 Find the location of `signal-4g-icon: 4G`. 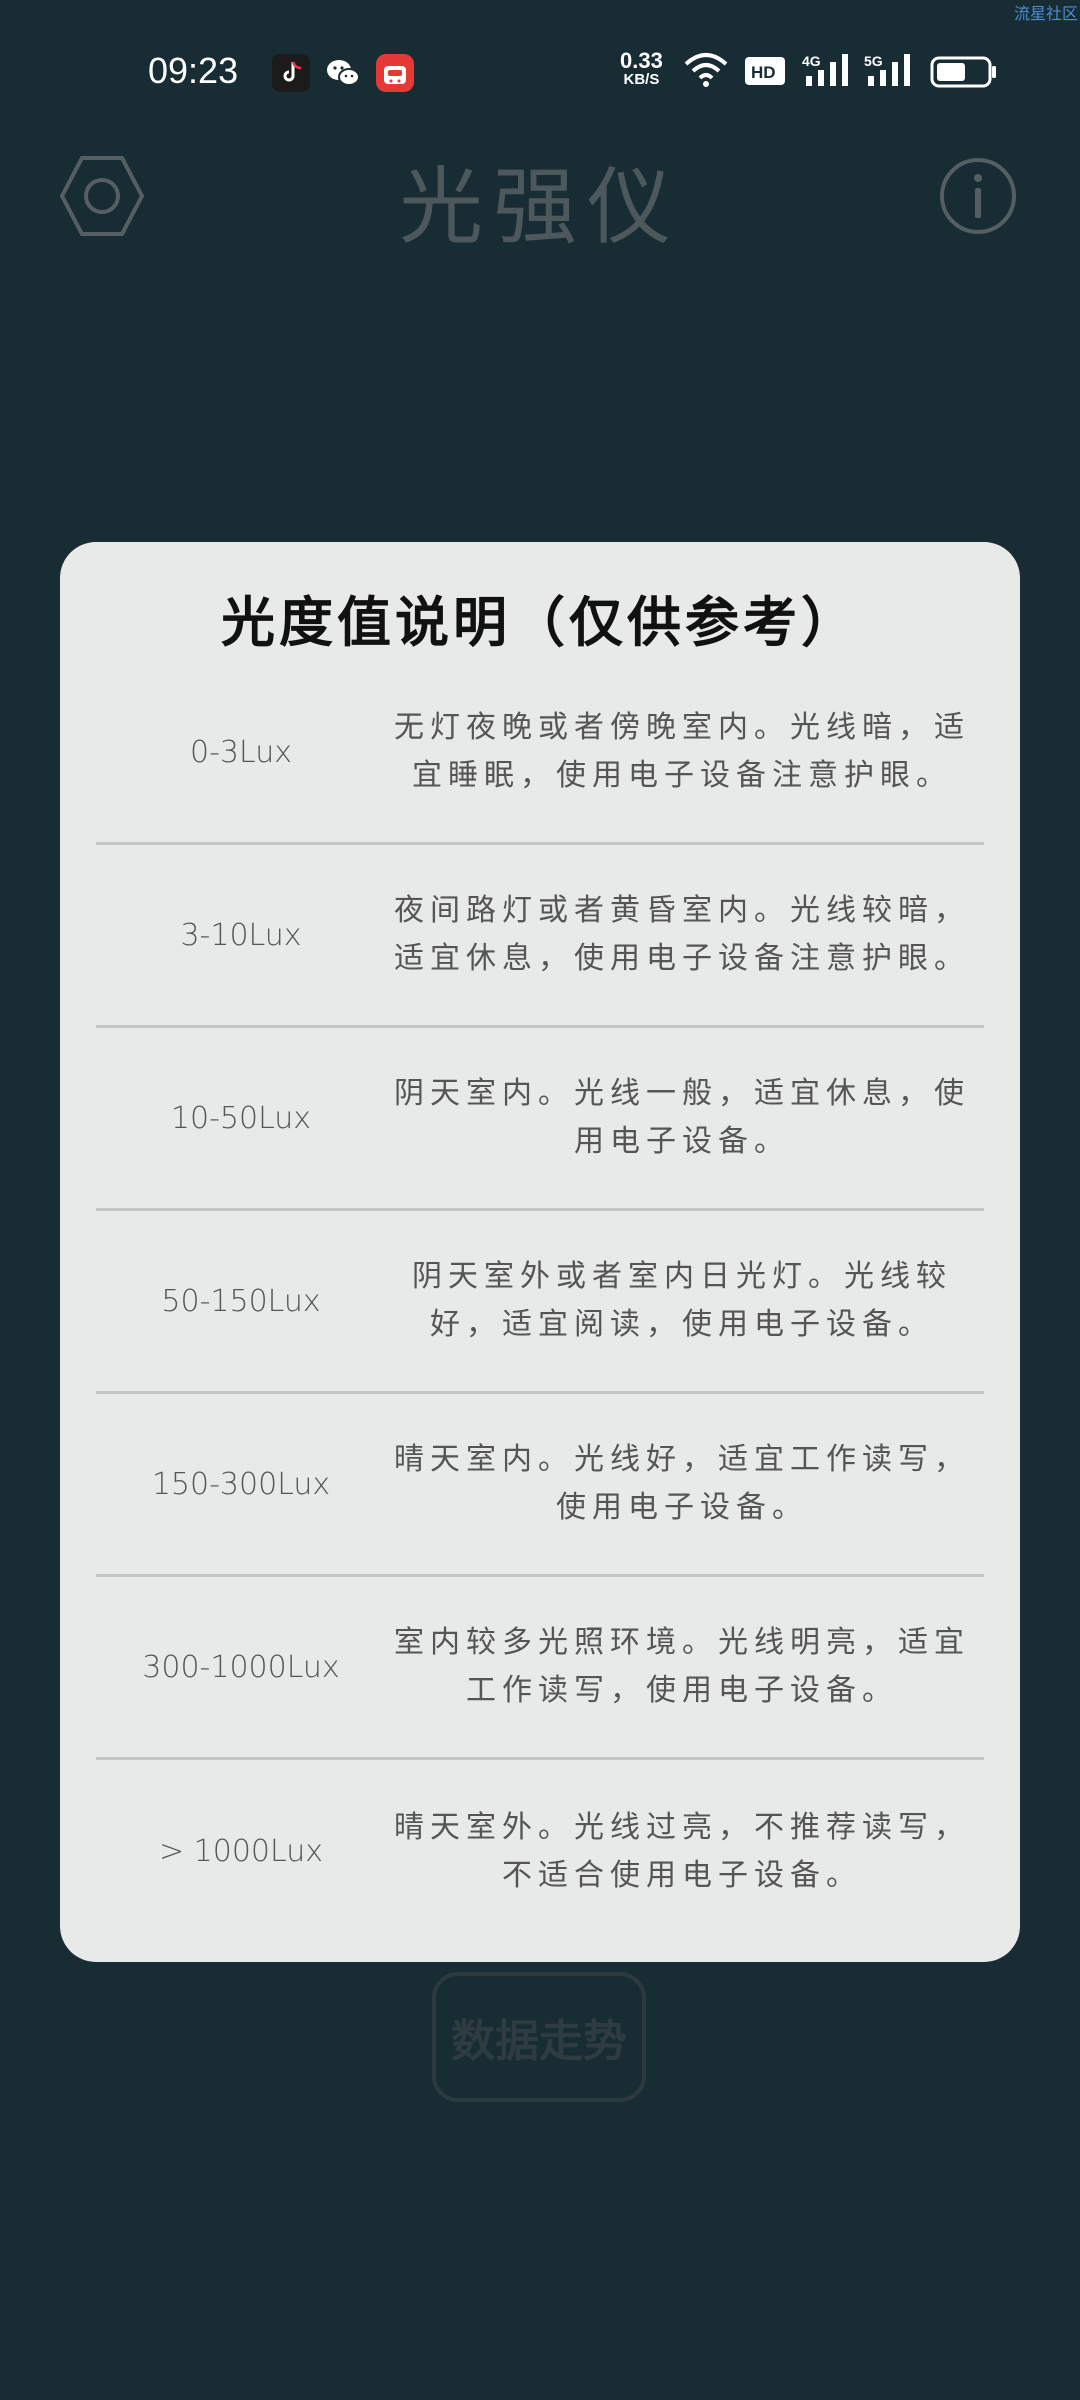

signal-4g-icon: 4G is located at coordinates (828, 72).